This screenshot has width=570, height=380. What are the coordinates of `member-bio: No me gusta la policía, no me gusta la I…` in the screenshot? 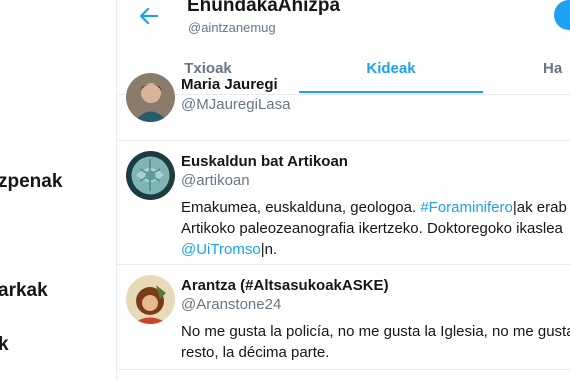 It's located at (375, 342).